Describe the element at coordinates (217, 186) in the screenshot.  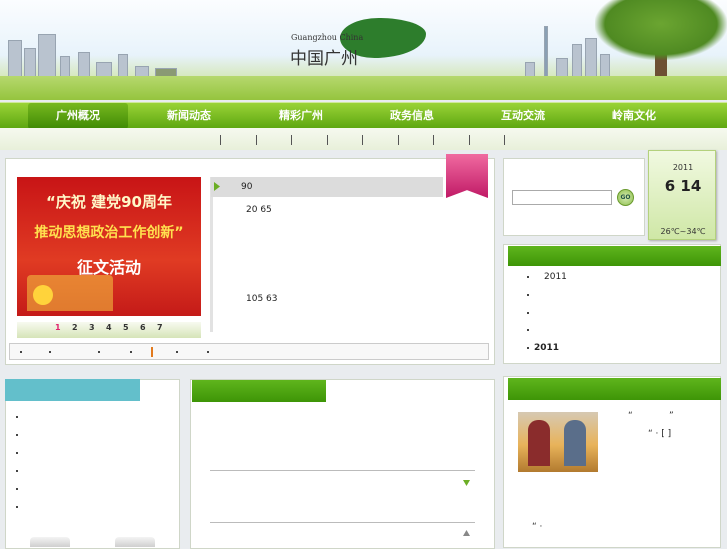
I see `arrow-right-icon` at that location.